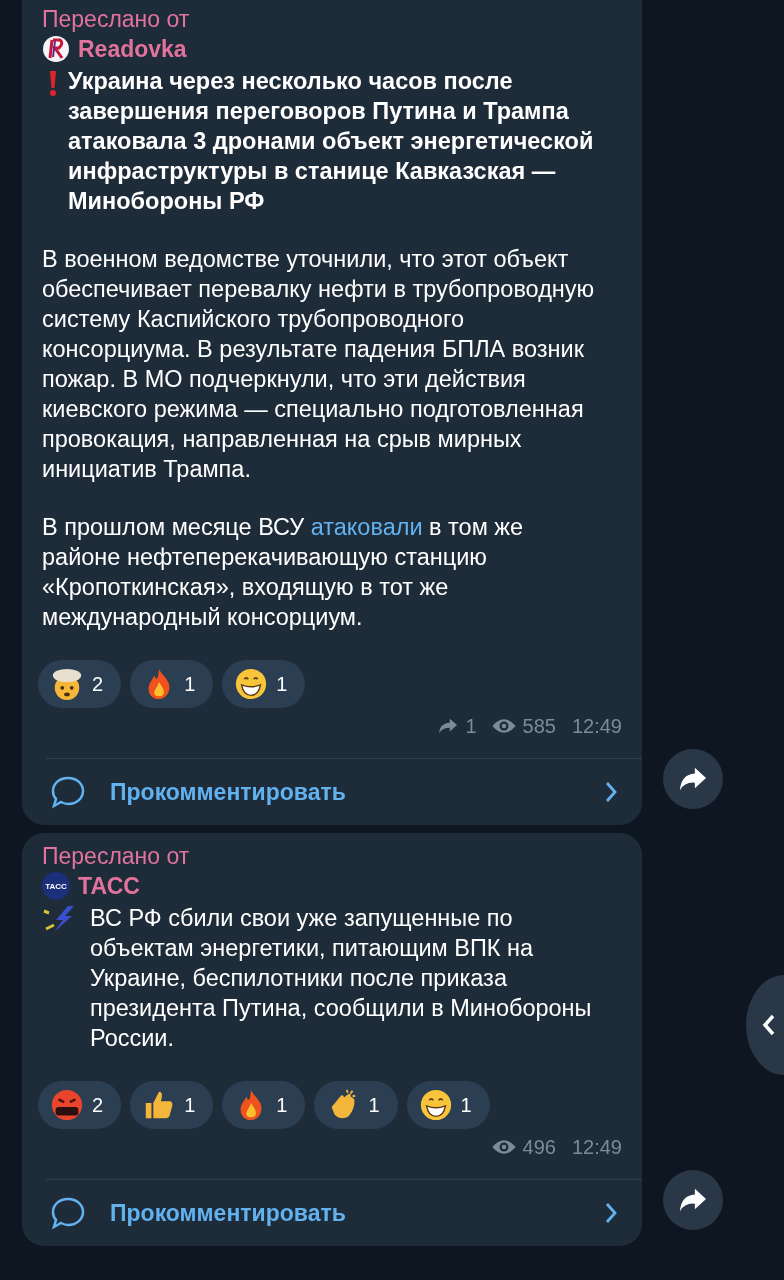 This screenshot has height=1280, width=784. Describe the element at coordinates (283, 572) in the screenshot. I see `message-text: В прошлом месяце ВСУ атаковали в том же районе нефтеперекачивающую станцию «Кропоткинская», входящую в тот же международный консорциум.` at that location.